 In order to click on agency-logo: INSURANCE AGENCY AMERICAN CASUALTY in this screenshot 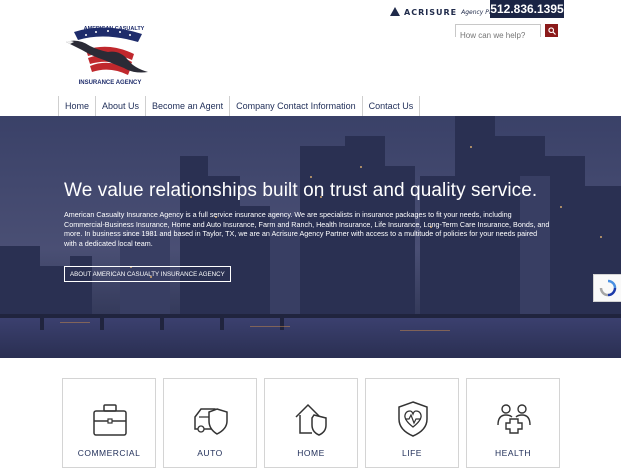, I will do `click(110, 56)`.